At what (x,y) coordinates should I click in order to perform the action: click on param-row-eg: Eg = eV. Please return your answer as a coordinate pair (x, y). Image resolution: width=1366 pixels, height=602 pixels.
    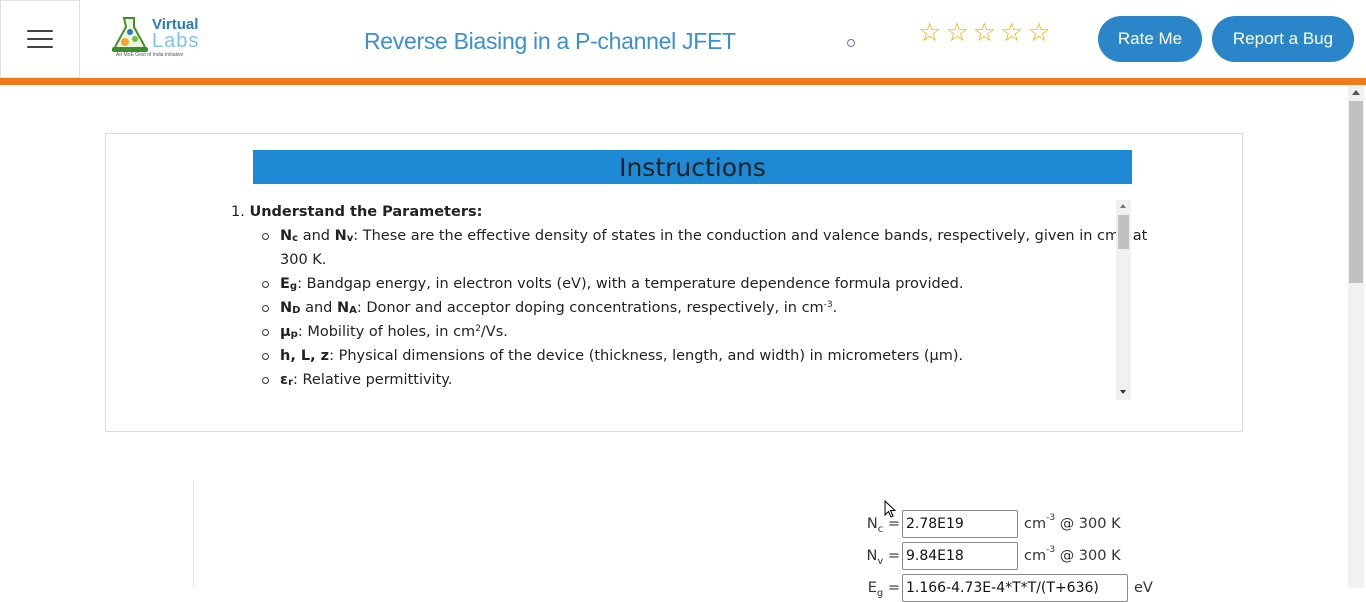
    Looking at the image, I should click on (1007, 588).